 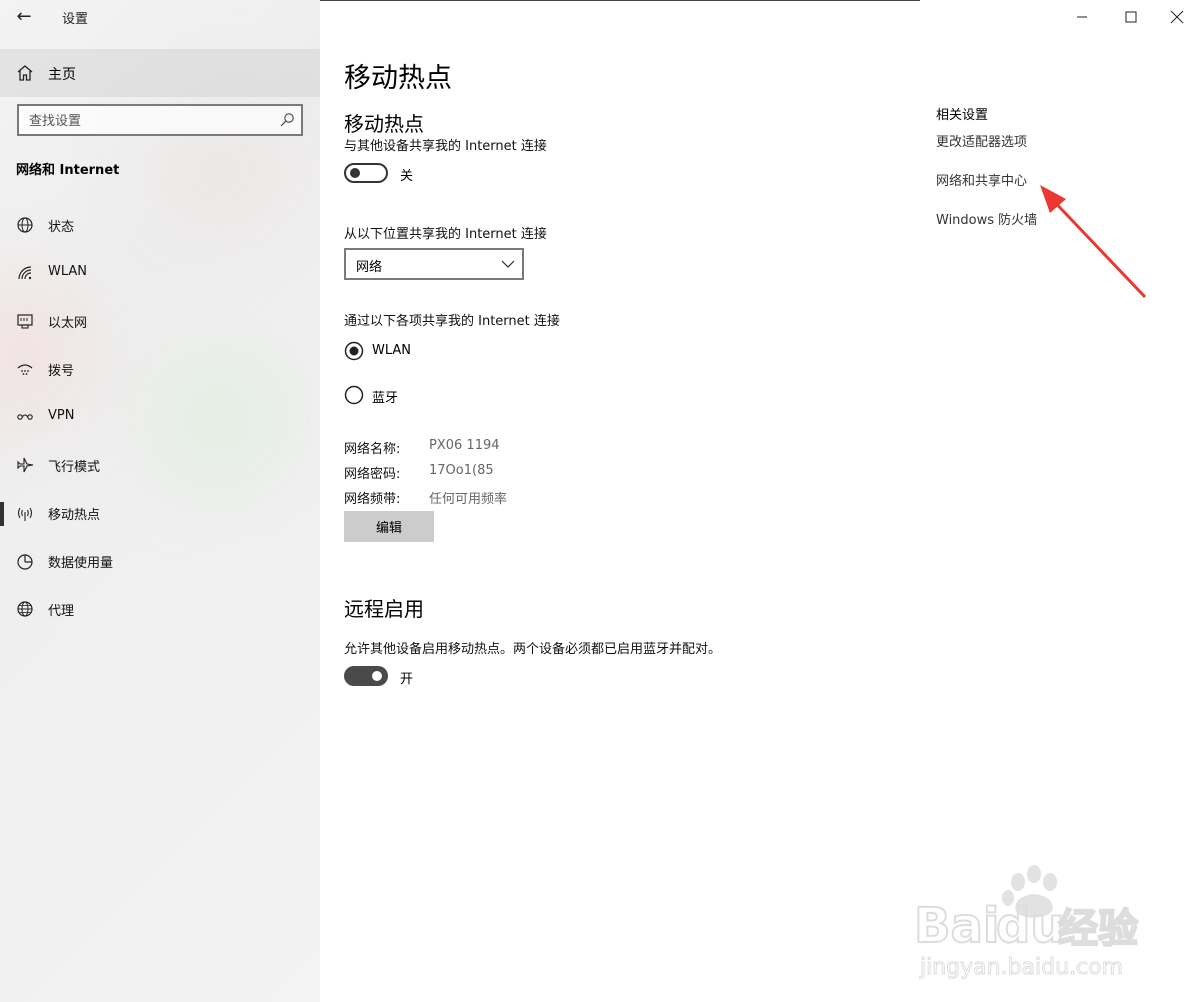 I want to click on hotspot-heading: 移动热点, so click(x=384, y=124).